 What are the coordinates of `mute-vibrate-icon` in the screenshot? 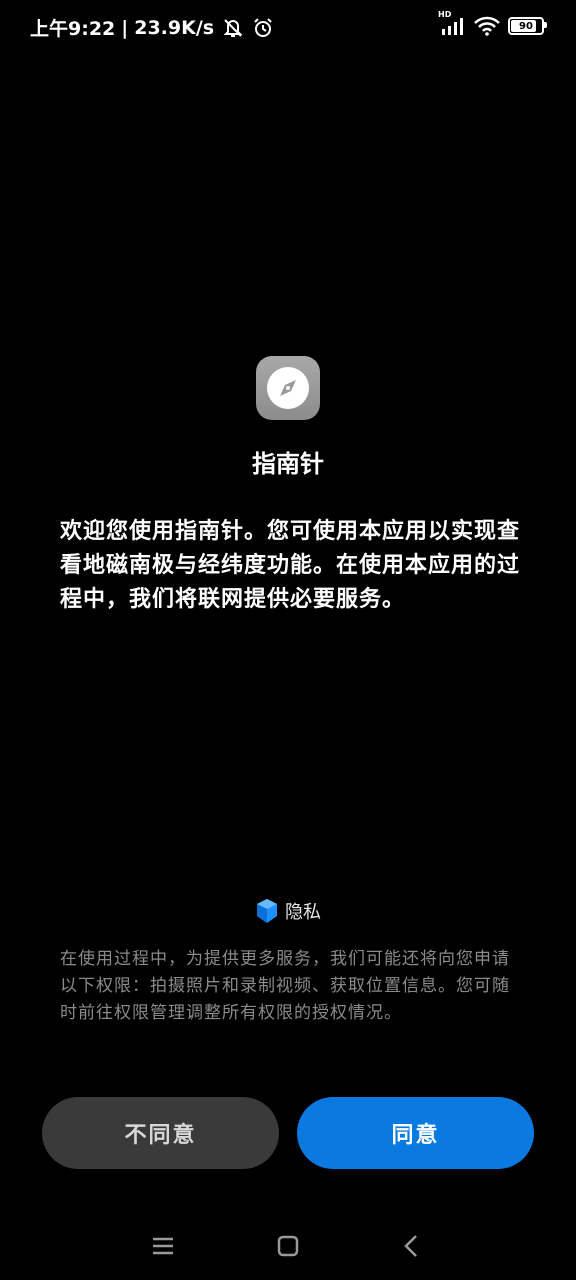 It's located at (233, 28).